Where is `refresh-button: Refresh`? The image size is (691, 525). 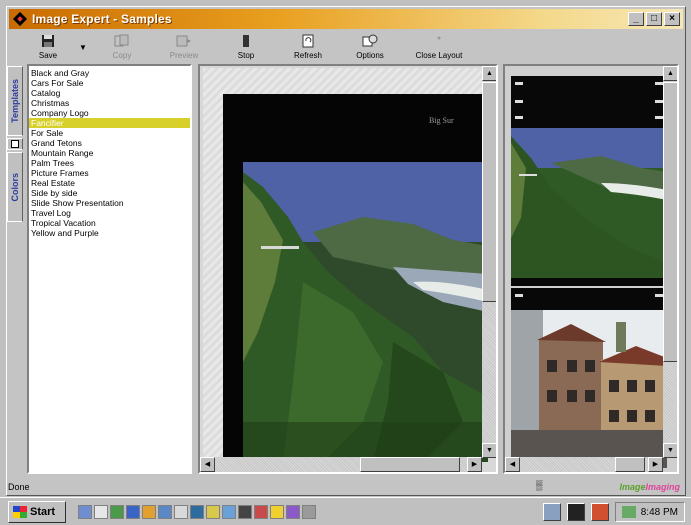 refresh-button: Refresh is located at coordinates (308, 48).